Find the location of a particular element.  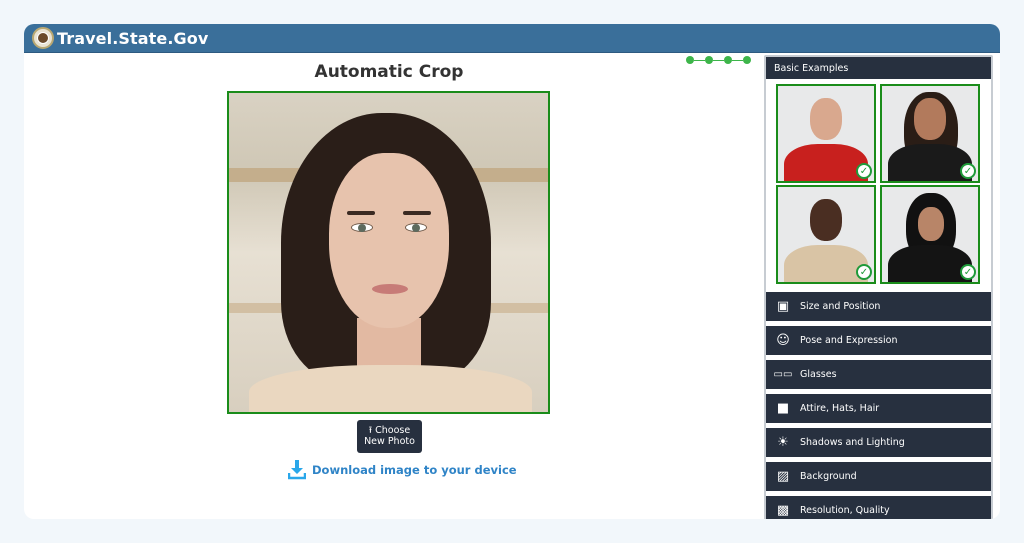

example-photo-2: ✓ is located at coordinates (930, 133).